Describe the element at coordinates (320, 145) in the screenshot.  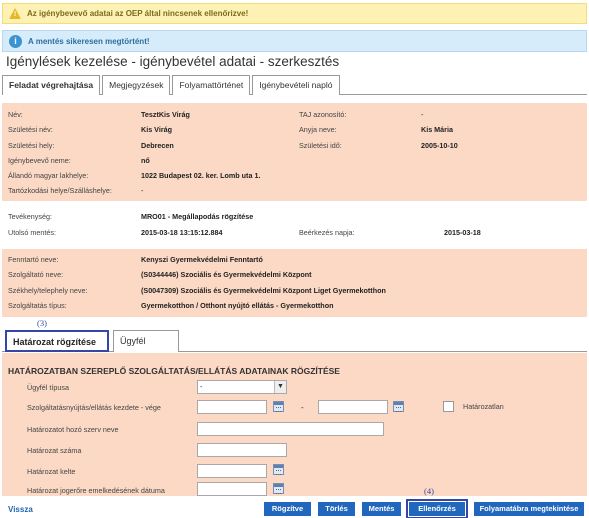
I see `szuletesi-ido-label: Születési idő:` at that location.